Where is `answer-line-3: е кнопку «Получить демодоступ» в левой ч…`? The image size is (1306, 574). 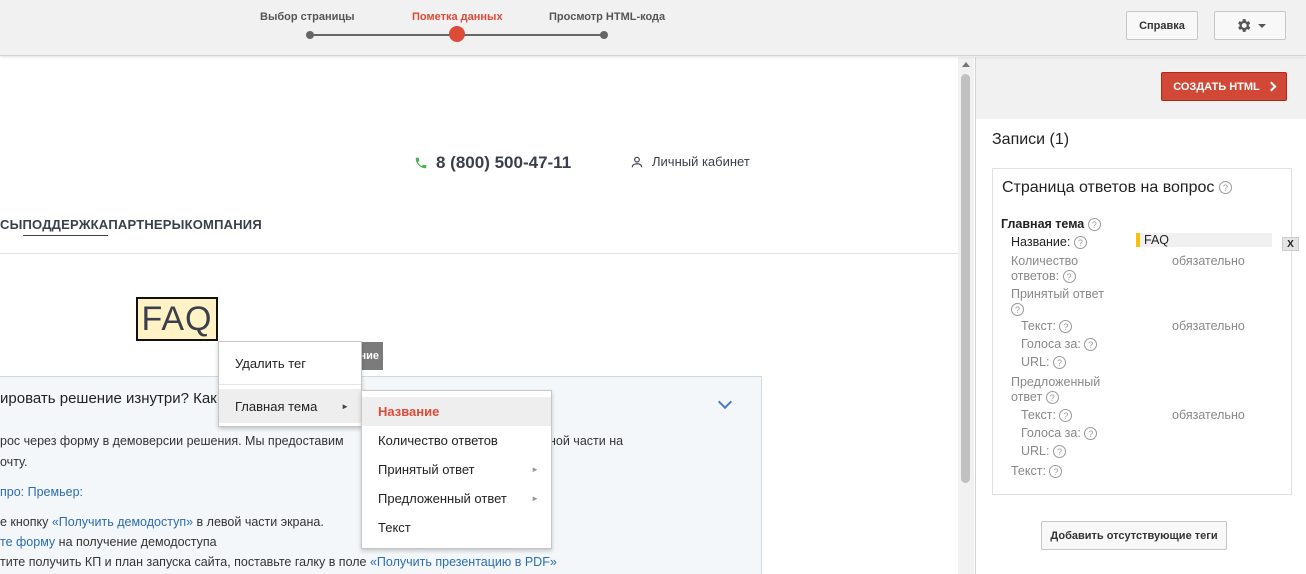 answer-line-3: е кнопку «Получить демодоступ» в левой ч… is located at coordinates (162, 522).